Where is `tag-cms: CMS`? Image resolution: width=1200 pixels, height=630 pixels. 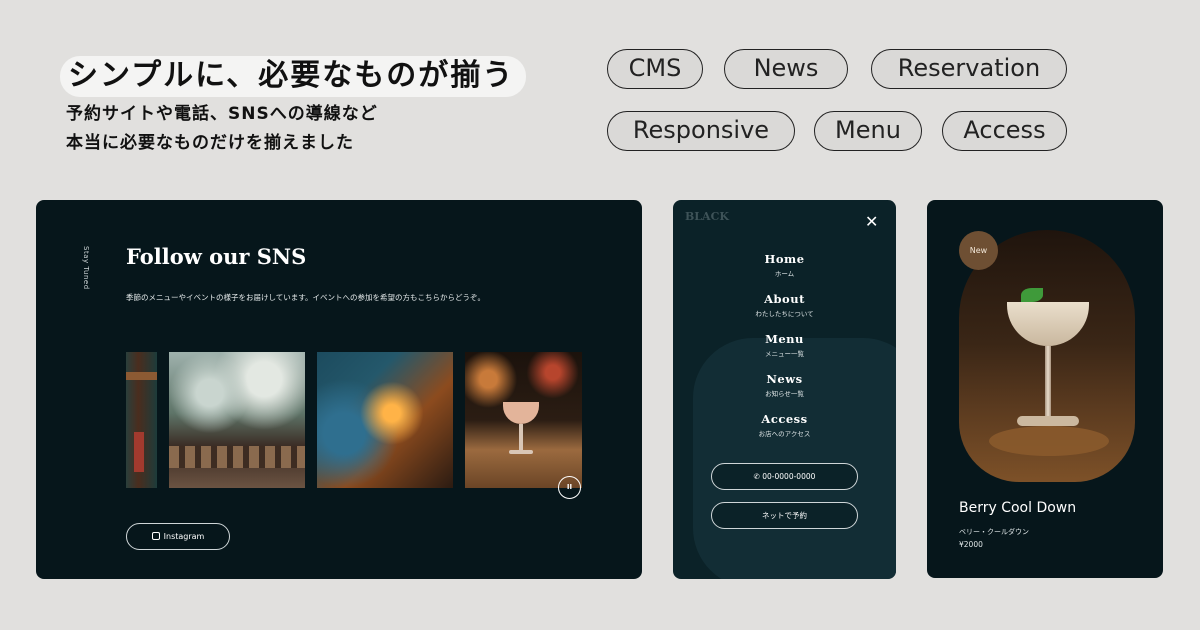 tag-cms: CMS is located at coordinates (655, 69).